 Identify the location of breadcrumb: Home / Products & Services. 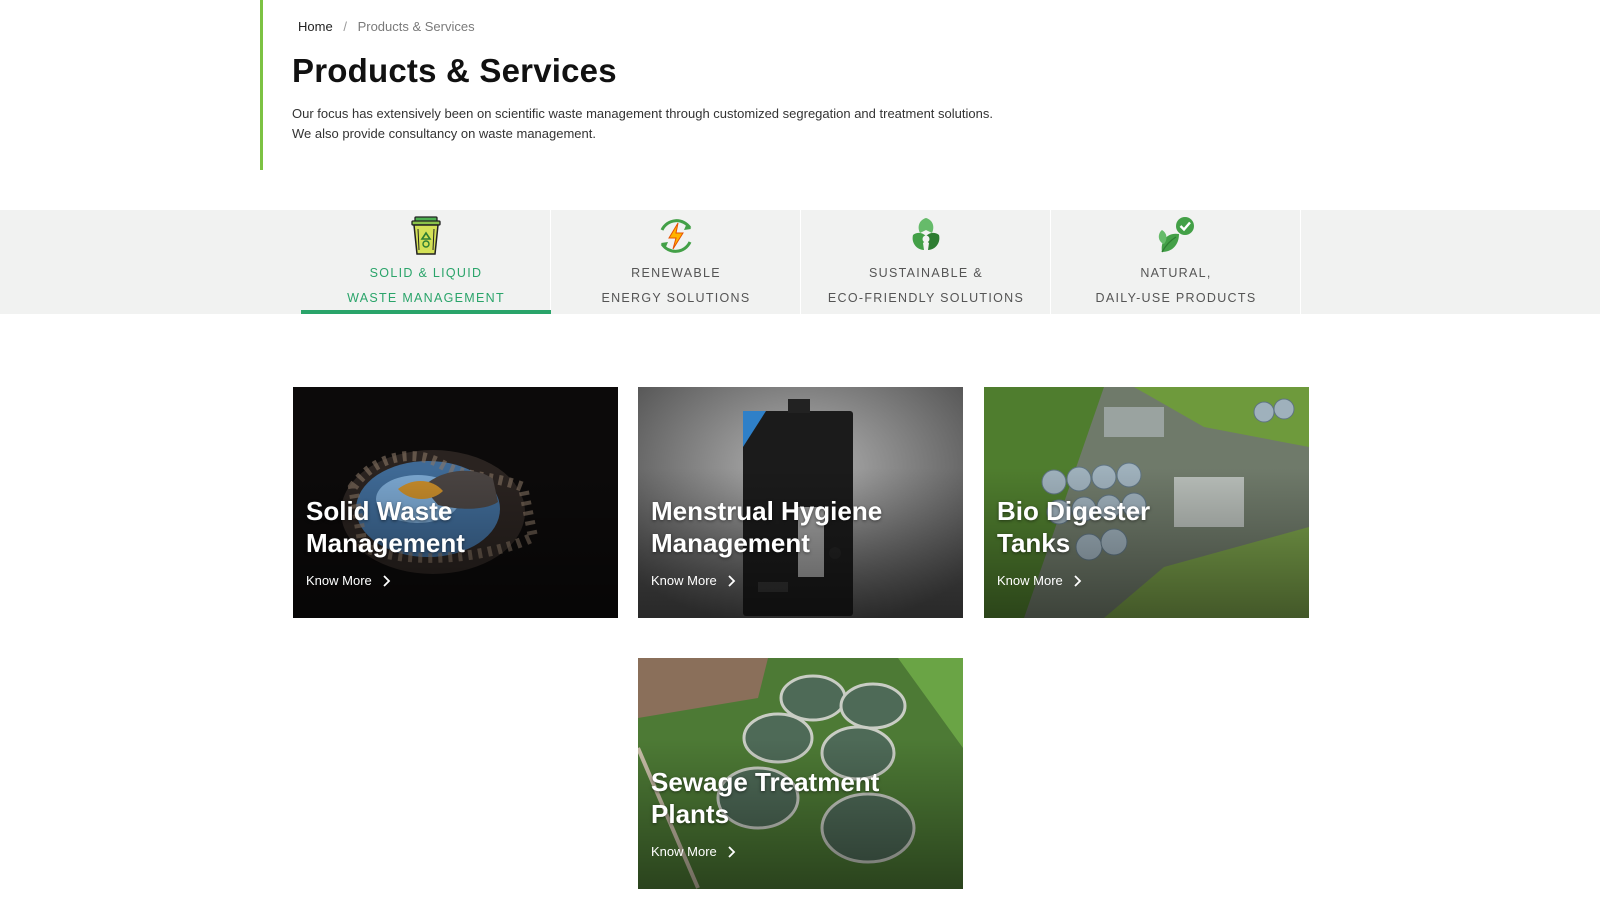
(386, 26).